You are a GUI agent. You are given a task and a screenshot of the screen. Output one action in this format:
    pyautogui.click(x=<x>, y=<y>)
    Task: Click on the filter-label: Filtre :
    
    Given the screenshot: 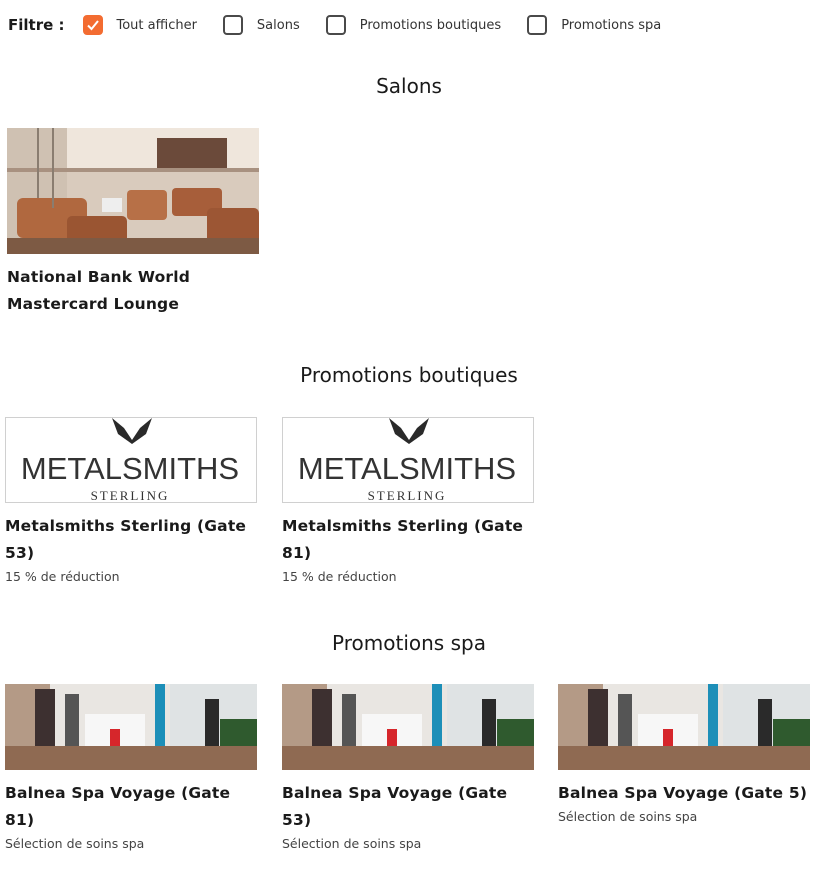 What is the action you would take?
    pyautogui.click(x=36, y=25)
    